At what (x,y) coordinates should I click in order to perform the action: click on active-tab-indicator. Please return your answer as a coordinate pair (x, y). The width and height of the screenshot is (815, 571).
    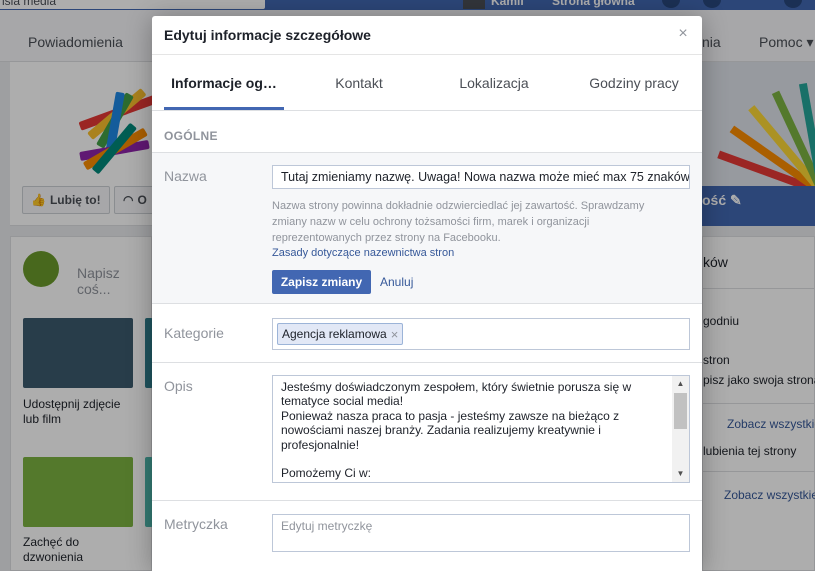
    Looking at the image, I should click on (224, 108).